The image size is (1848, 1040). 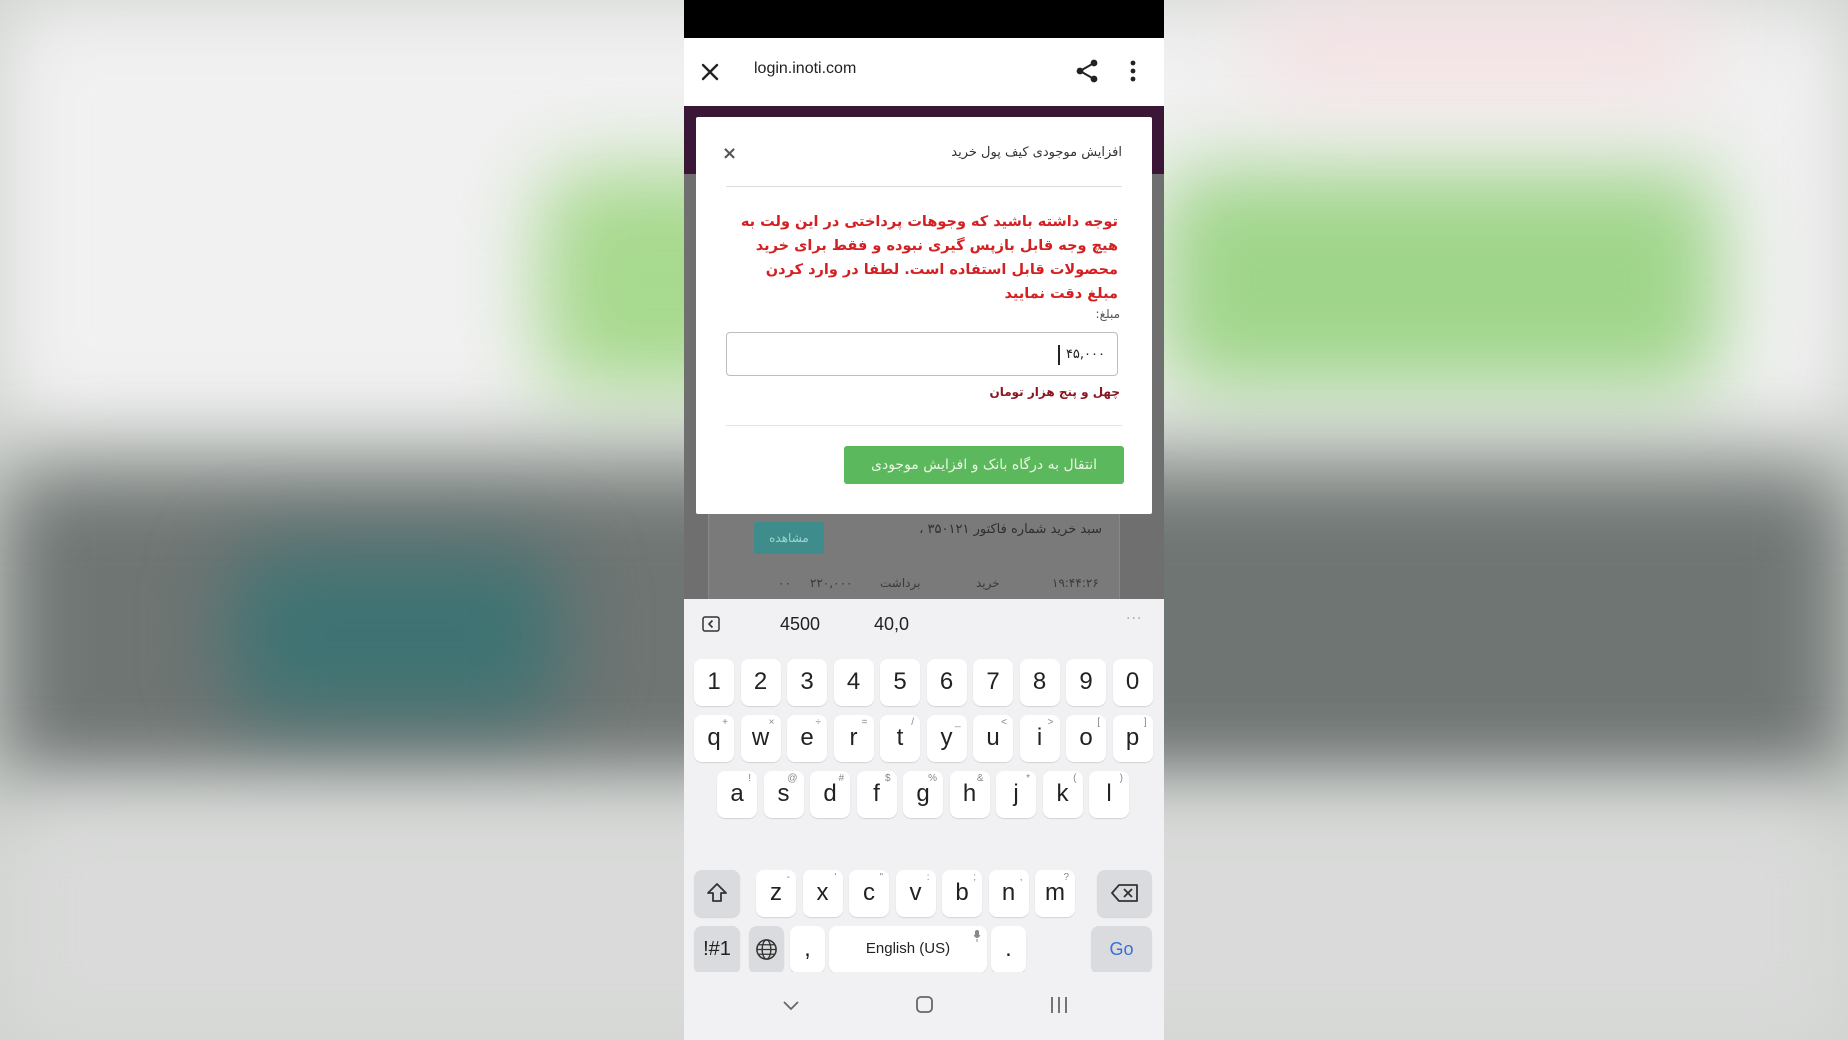 What do you see at coordinates (1133, 71) in the screenshot?
I see `more-vert-icon` at bounding box center [1133, 71].